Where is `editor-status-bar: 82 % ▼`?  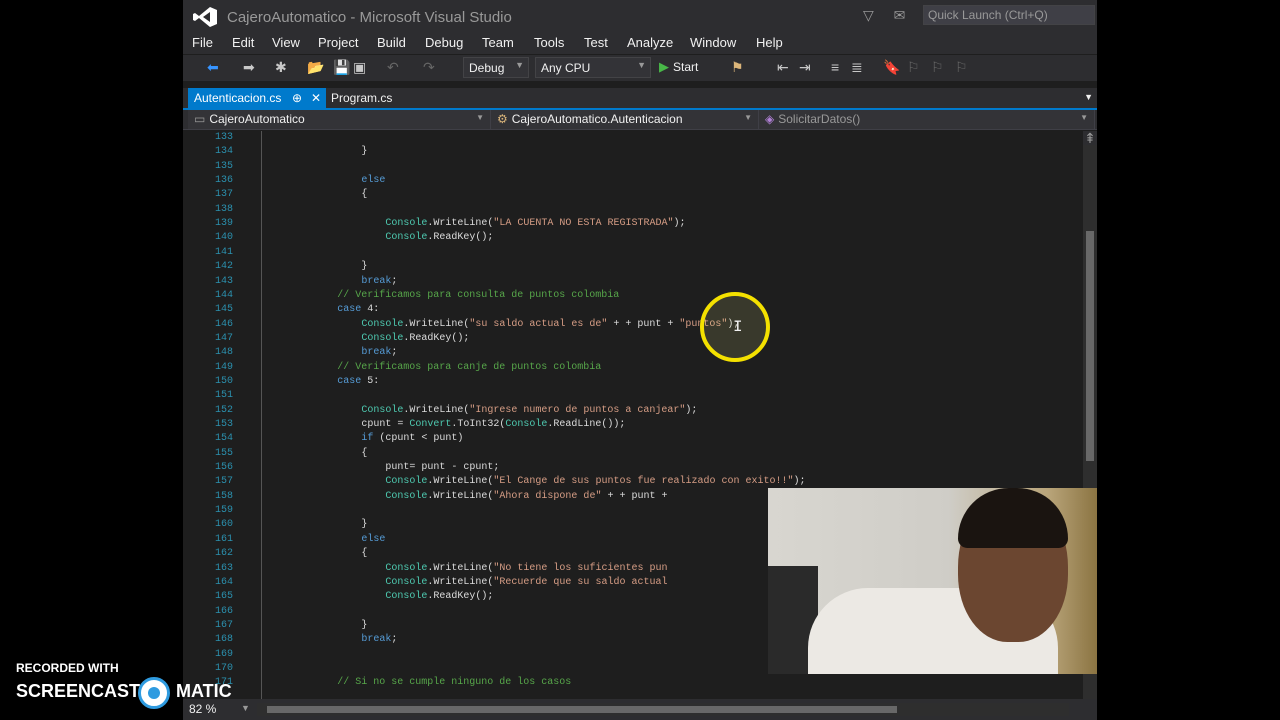 editor-status-bar: 82 % ▼ is located at coordinates (640, 709).